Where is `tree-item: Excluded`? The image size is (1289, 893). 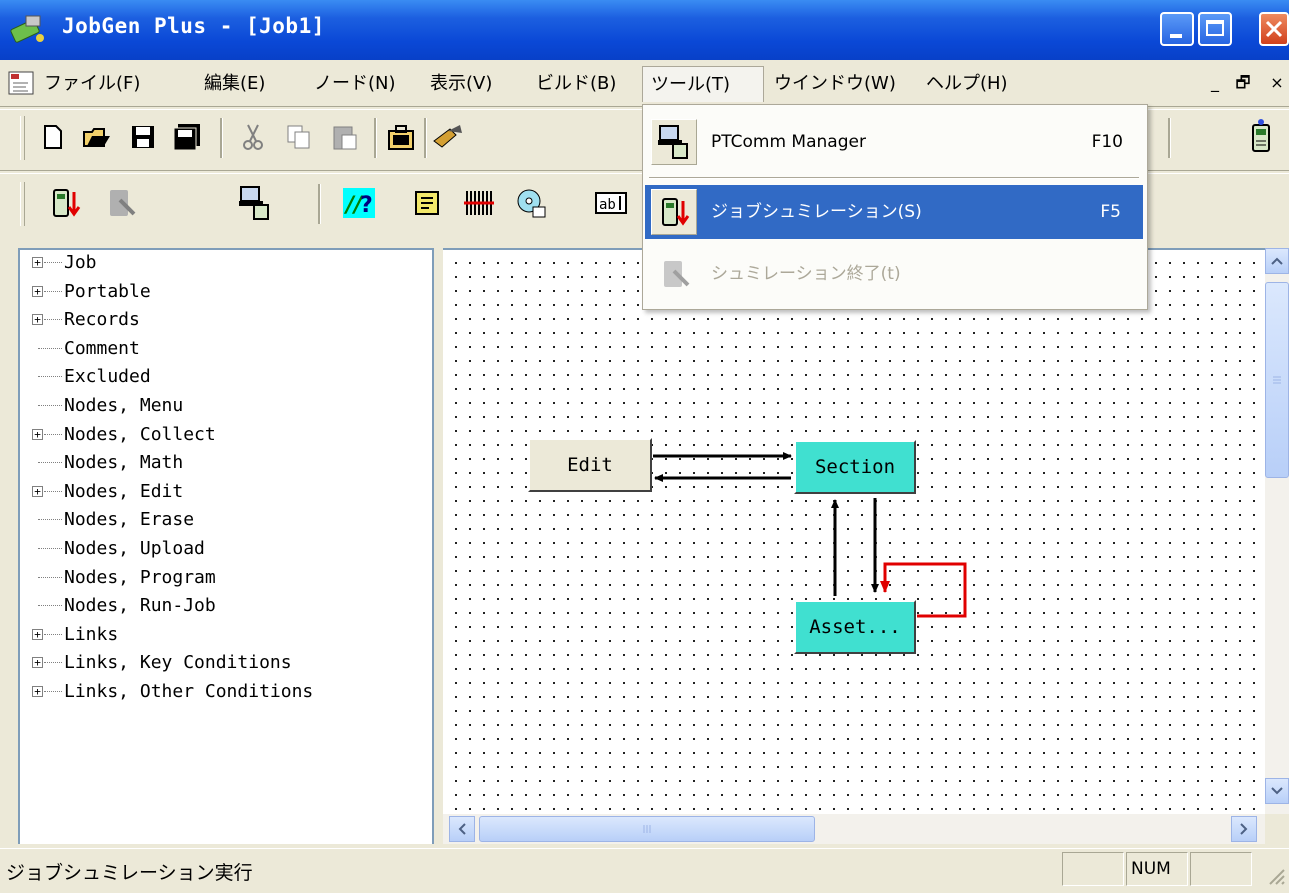
tree-item: Excluded is located at coordinates (226, 377).